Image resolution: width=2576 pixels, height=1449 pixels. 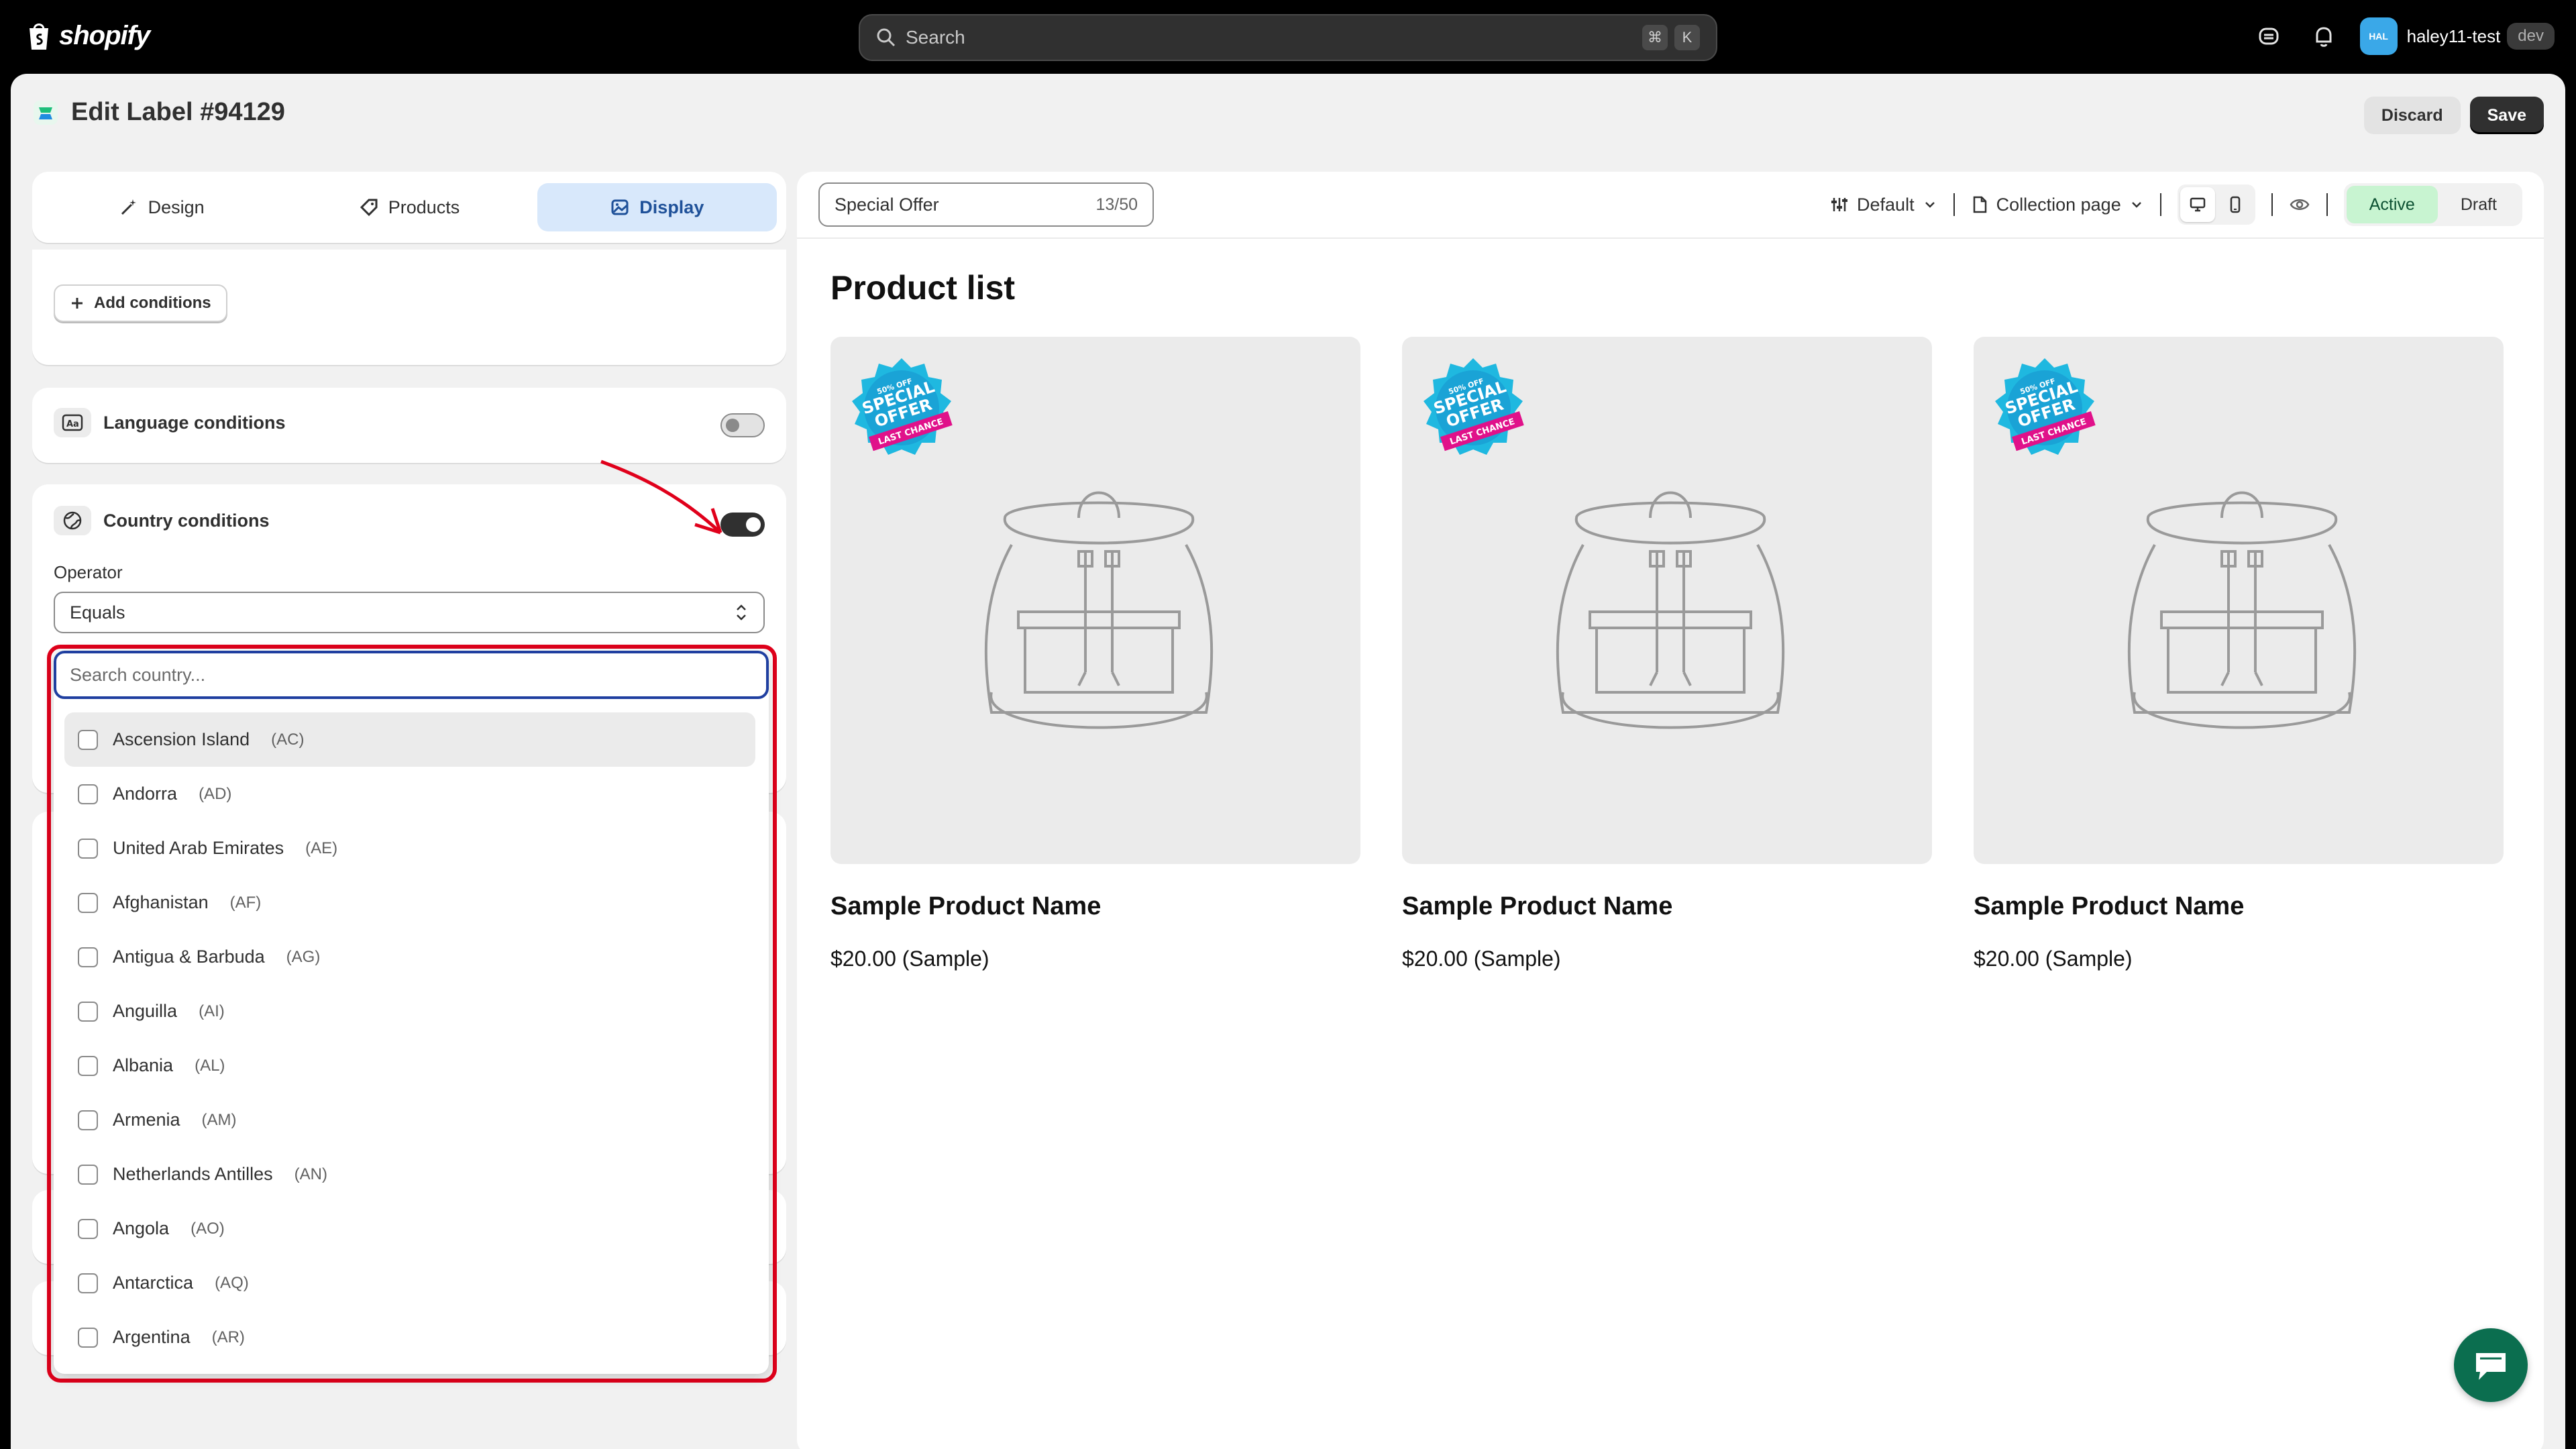 What do you see at coordinates (742, 425) in the screenshot?
I see `language-conditions-toggle` at bounding box center [742, 425].